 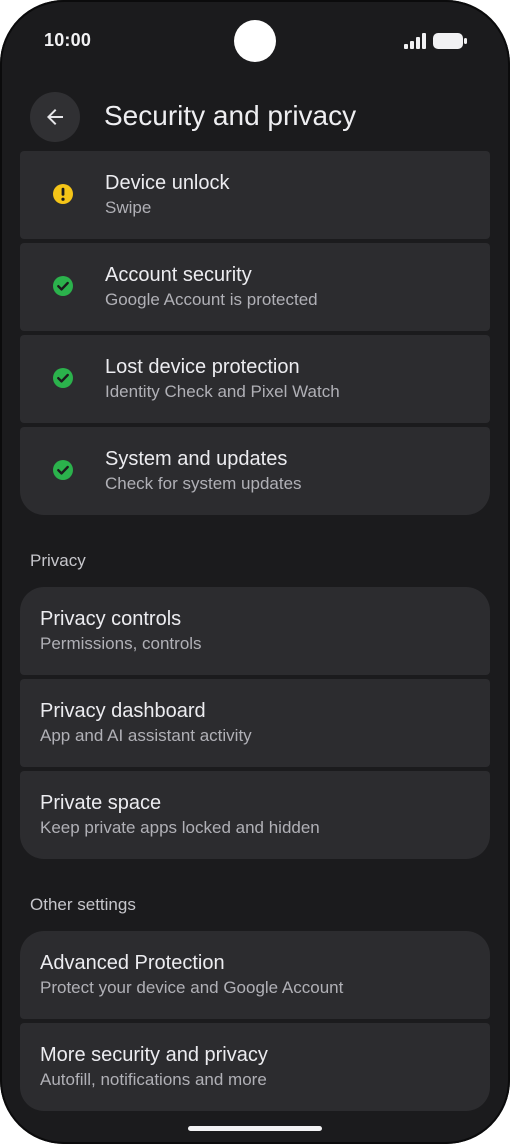 I want to click on other-settings-section-label: Other settings, so click(x=83, y=904).